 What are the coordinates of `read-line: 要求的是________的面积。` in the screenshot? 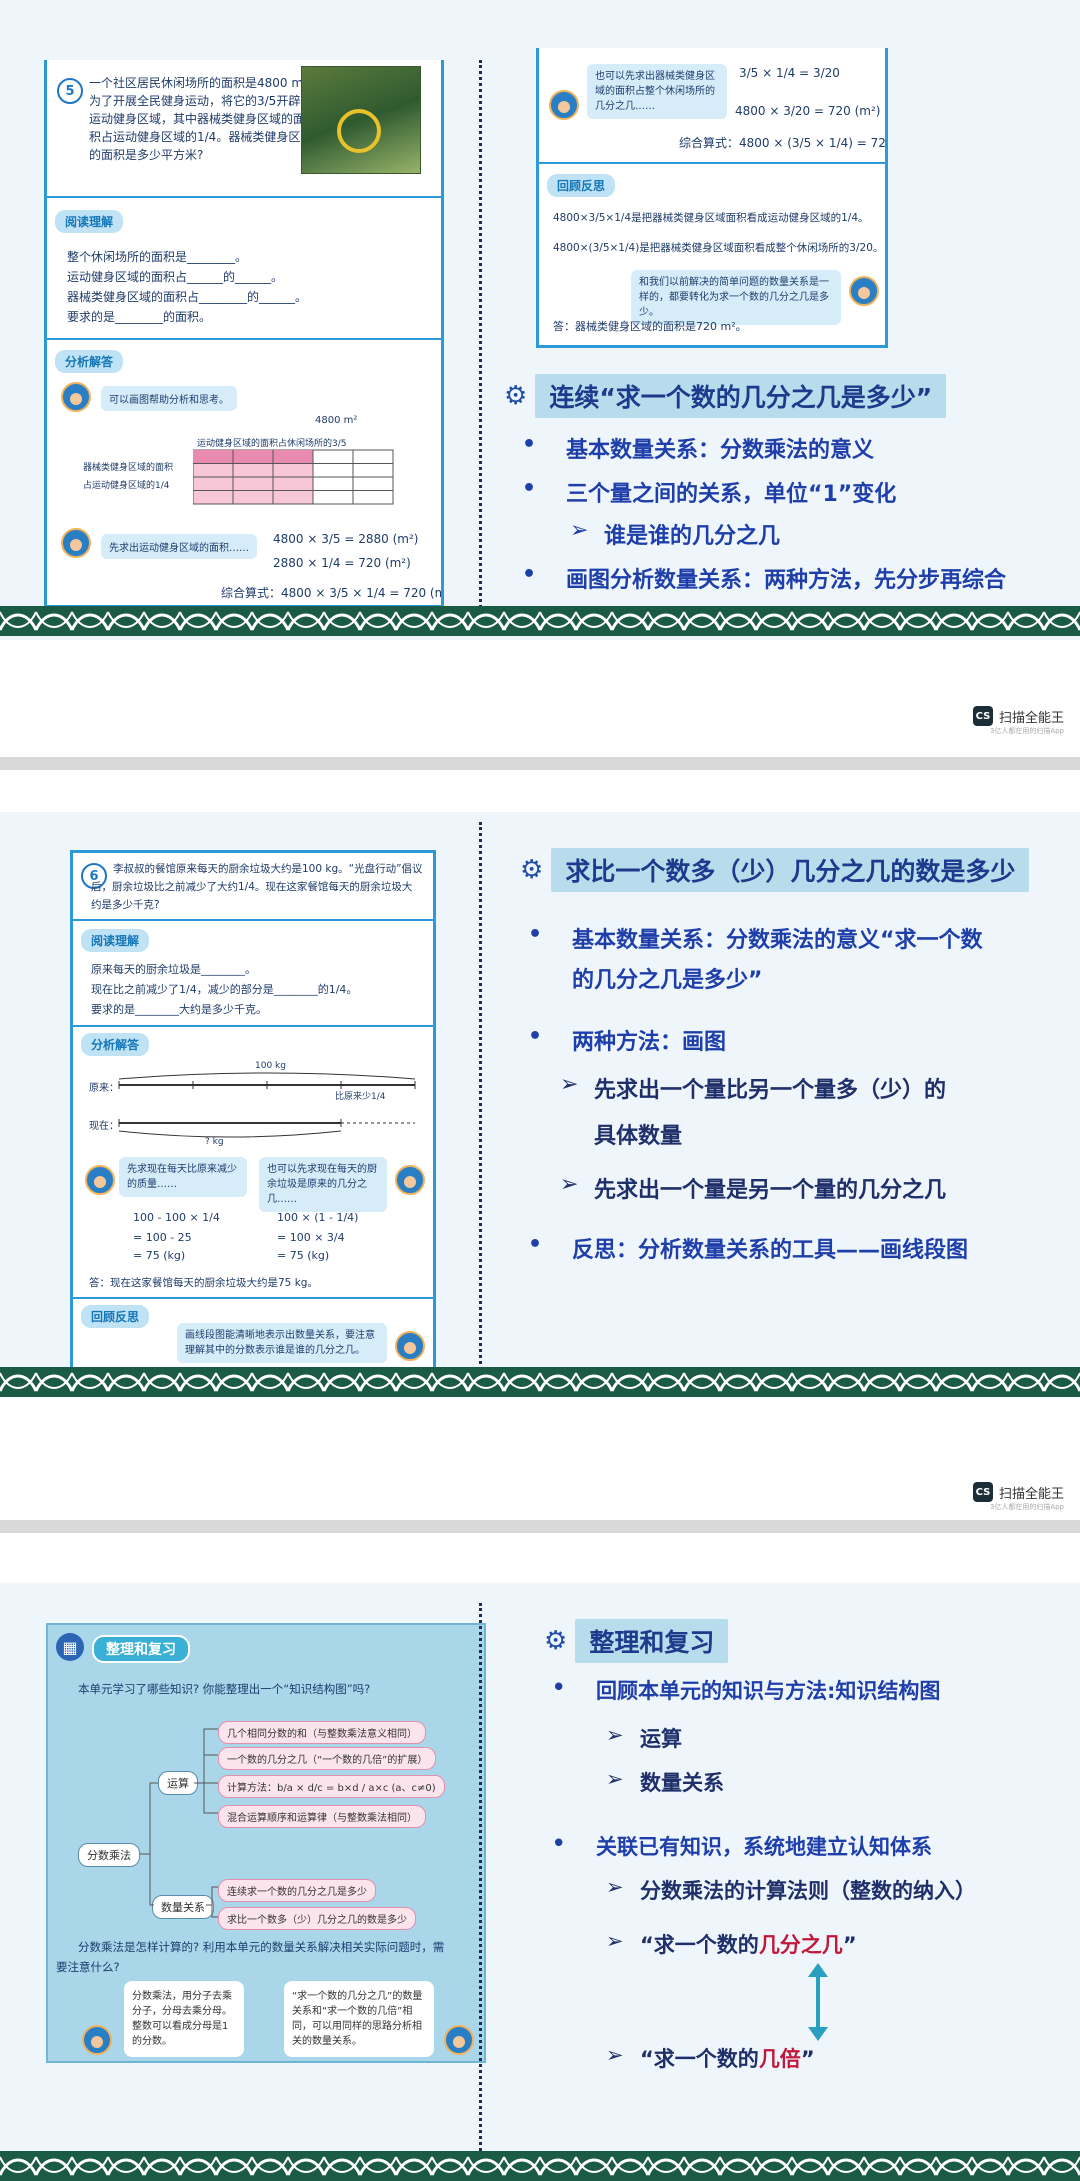 It's located at (139, 317).